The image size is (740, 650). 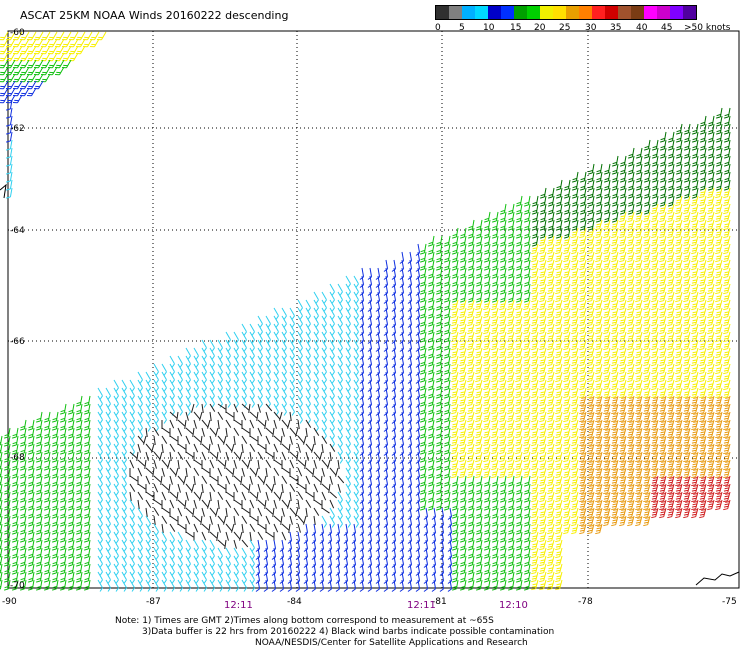 What do you see at coordinates (17, 129) in the screenshot?
I see `lat-label-62: -62` at bounding box center [17, 129].